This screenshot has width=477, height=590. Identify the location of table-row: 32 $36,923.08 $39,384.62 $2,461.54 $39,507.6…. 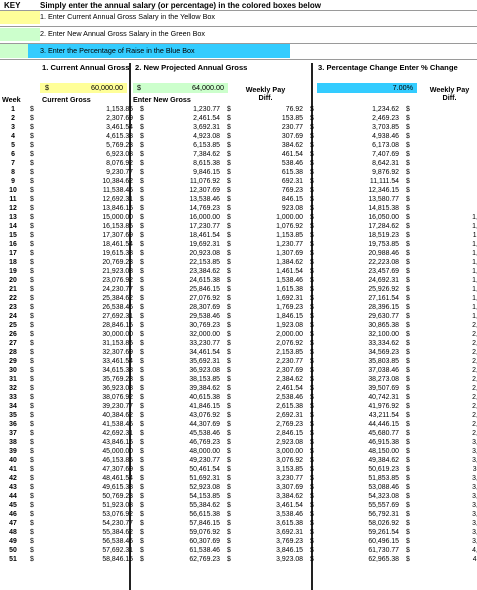
(238, 388).